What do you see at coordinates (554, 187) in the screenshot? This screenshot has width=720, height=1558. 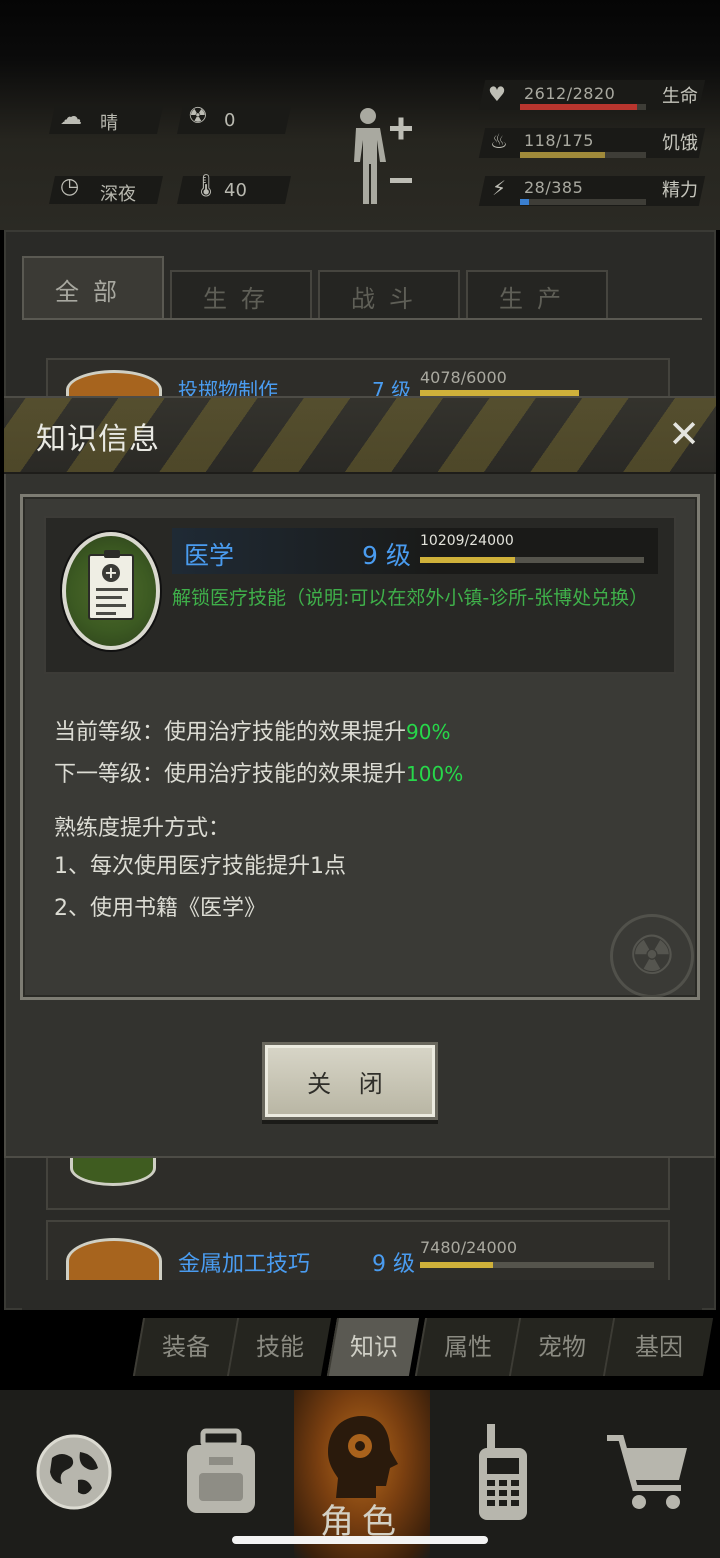 I see `energy-value: 28/385` at bounding box center [554, 187].